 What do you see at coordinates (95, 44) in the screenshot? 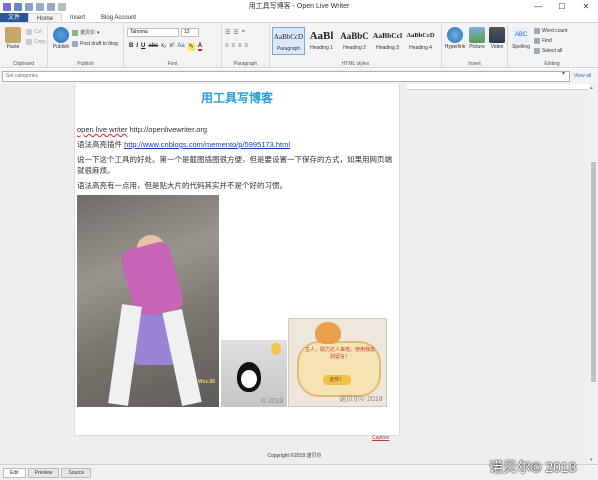
I see `post-draft-button: Post draft to blog` at bounding box center [95, 44].